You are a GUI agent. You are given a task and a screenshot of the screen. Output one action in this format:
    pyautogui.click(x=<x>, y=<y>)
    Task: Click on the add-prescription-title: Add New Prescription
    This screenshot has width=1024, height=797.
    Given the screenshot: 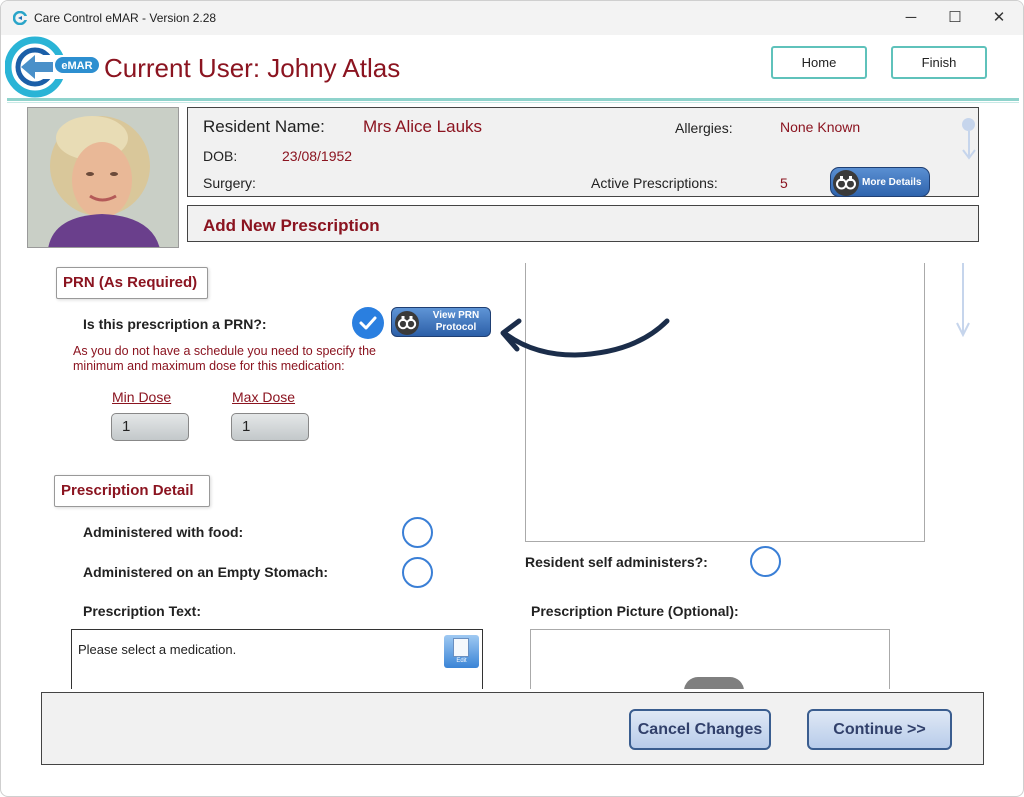 What is the action you would take?
    pyautogui.click(x=291, y=225)
    